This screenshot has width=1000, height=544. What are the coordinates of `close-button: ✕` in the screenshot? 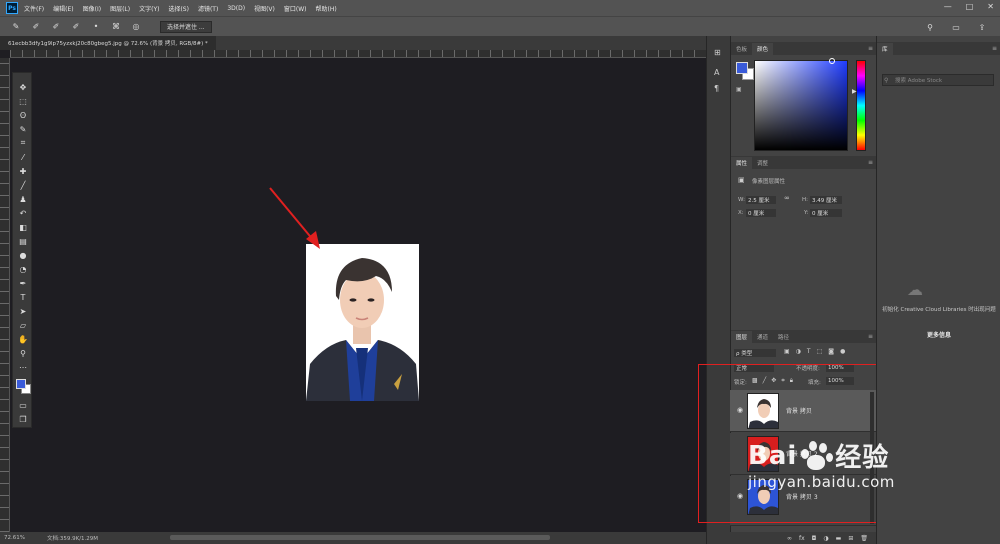 It's located at (990, 6).